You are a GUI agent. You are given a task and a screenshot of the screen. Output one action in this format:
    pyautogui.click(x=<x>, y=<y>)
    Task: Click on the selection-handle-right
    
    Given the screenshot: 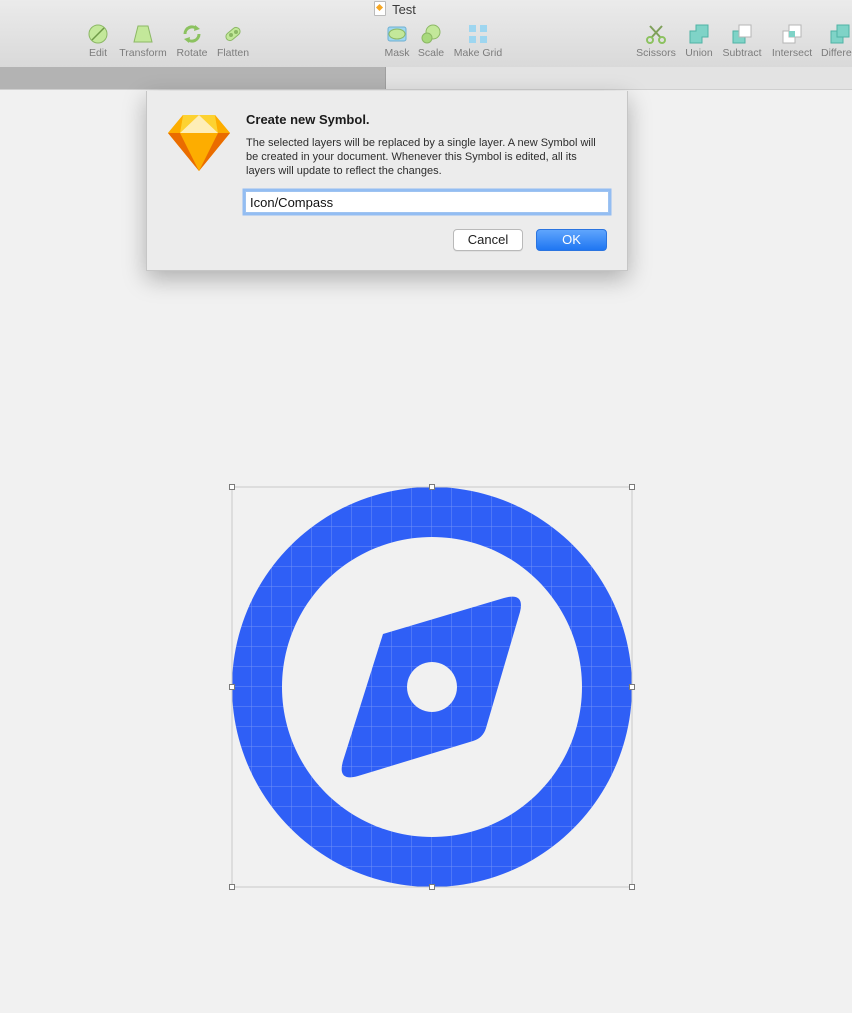 What is the action you would take?
    pyautogui.click(x=632, y=687)
    